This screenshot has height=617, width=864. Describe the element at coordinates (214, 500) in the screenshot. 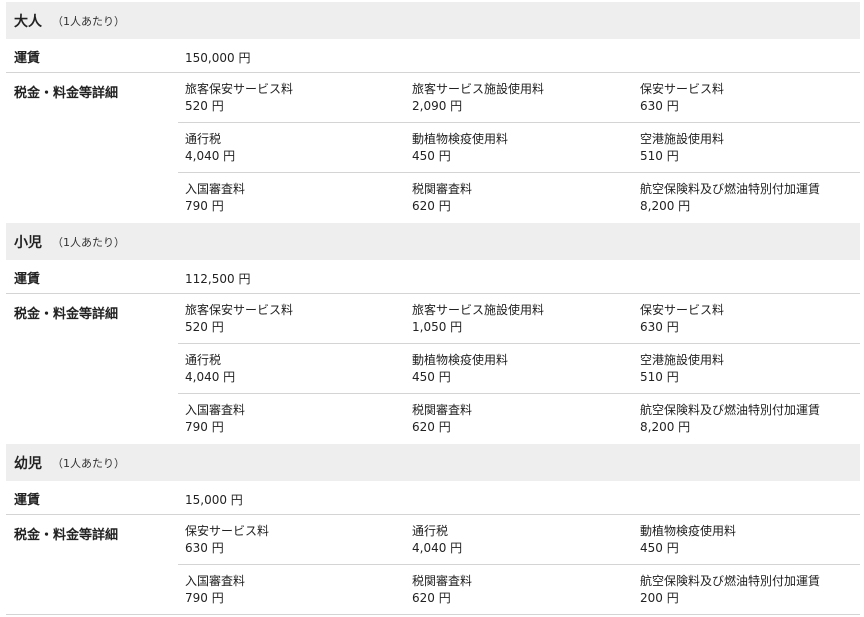

I see `fare-value: 15,000 円` at that location.